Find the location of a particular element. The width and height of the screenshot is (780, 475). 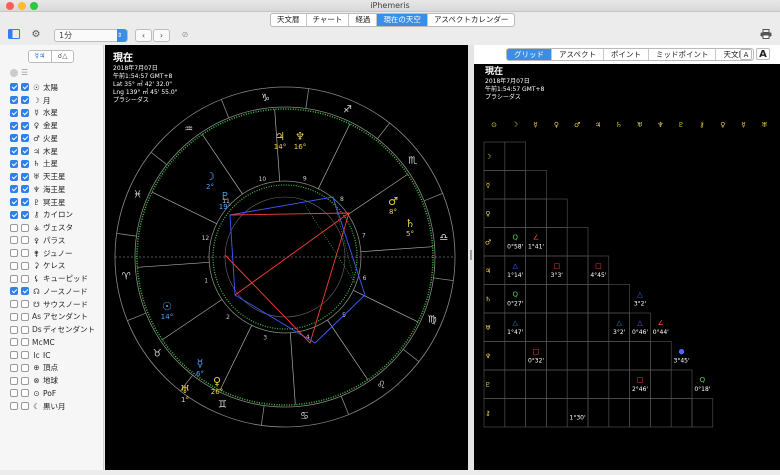

tab-points: ポイント is located at coordinates (626, 54).